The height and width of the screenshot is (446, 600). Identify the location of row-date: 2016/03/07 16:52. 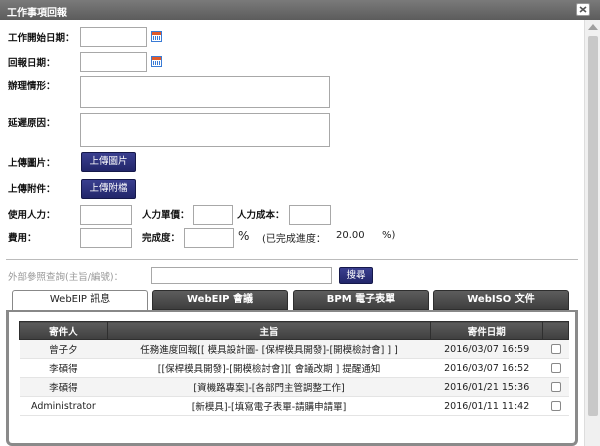
(486, 368).